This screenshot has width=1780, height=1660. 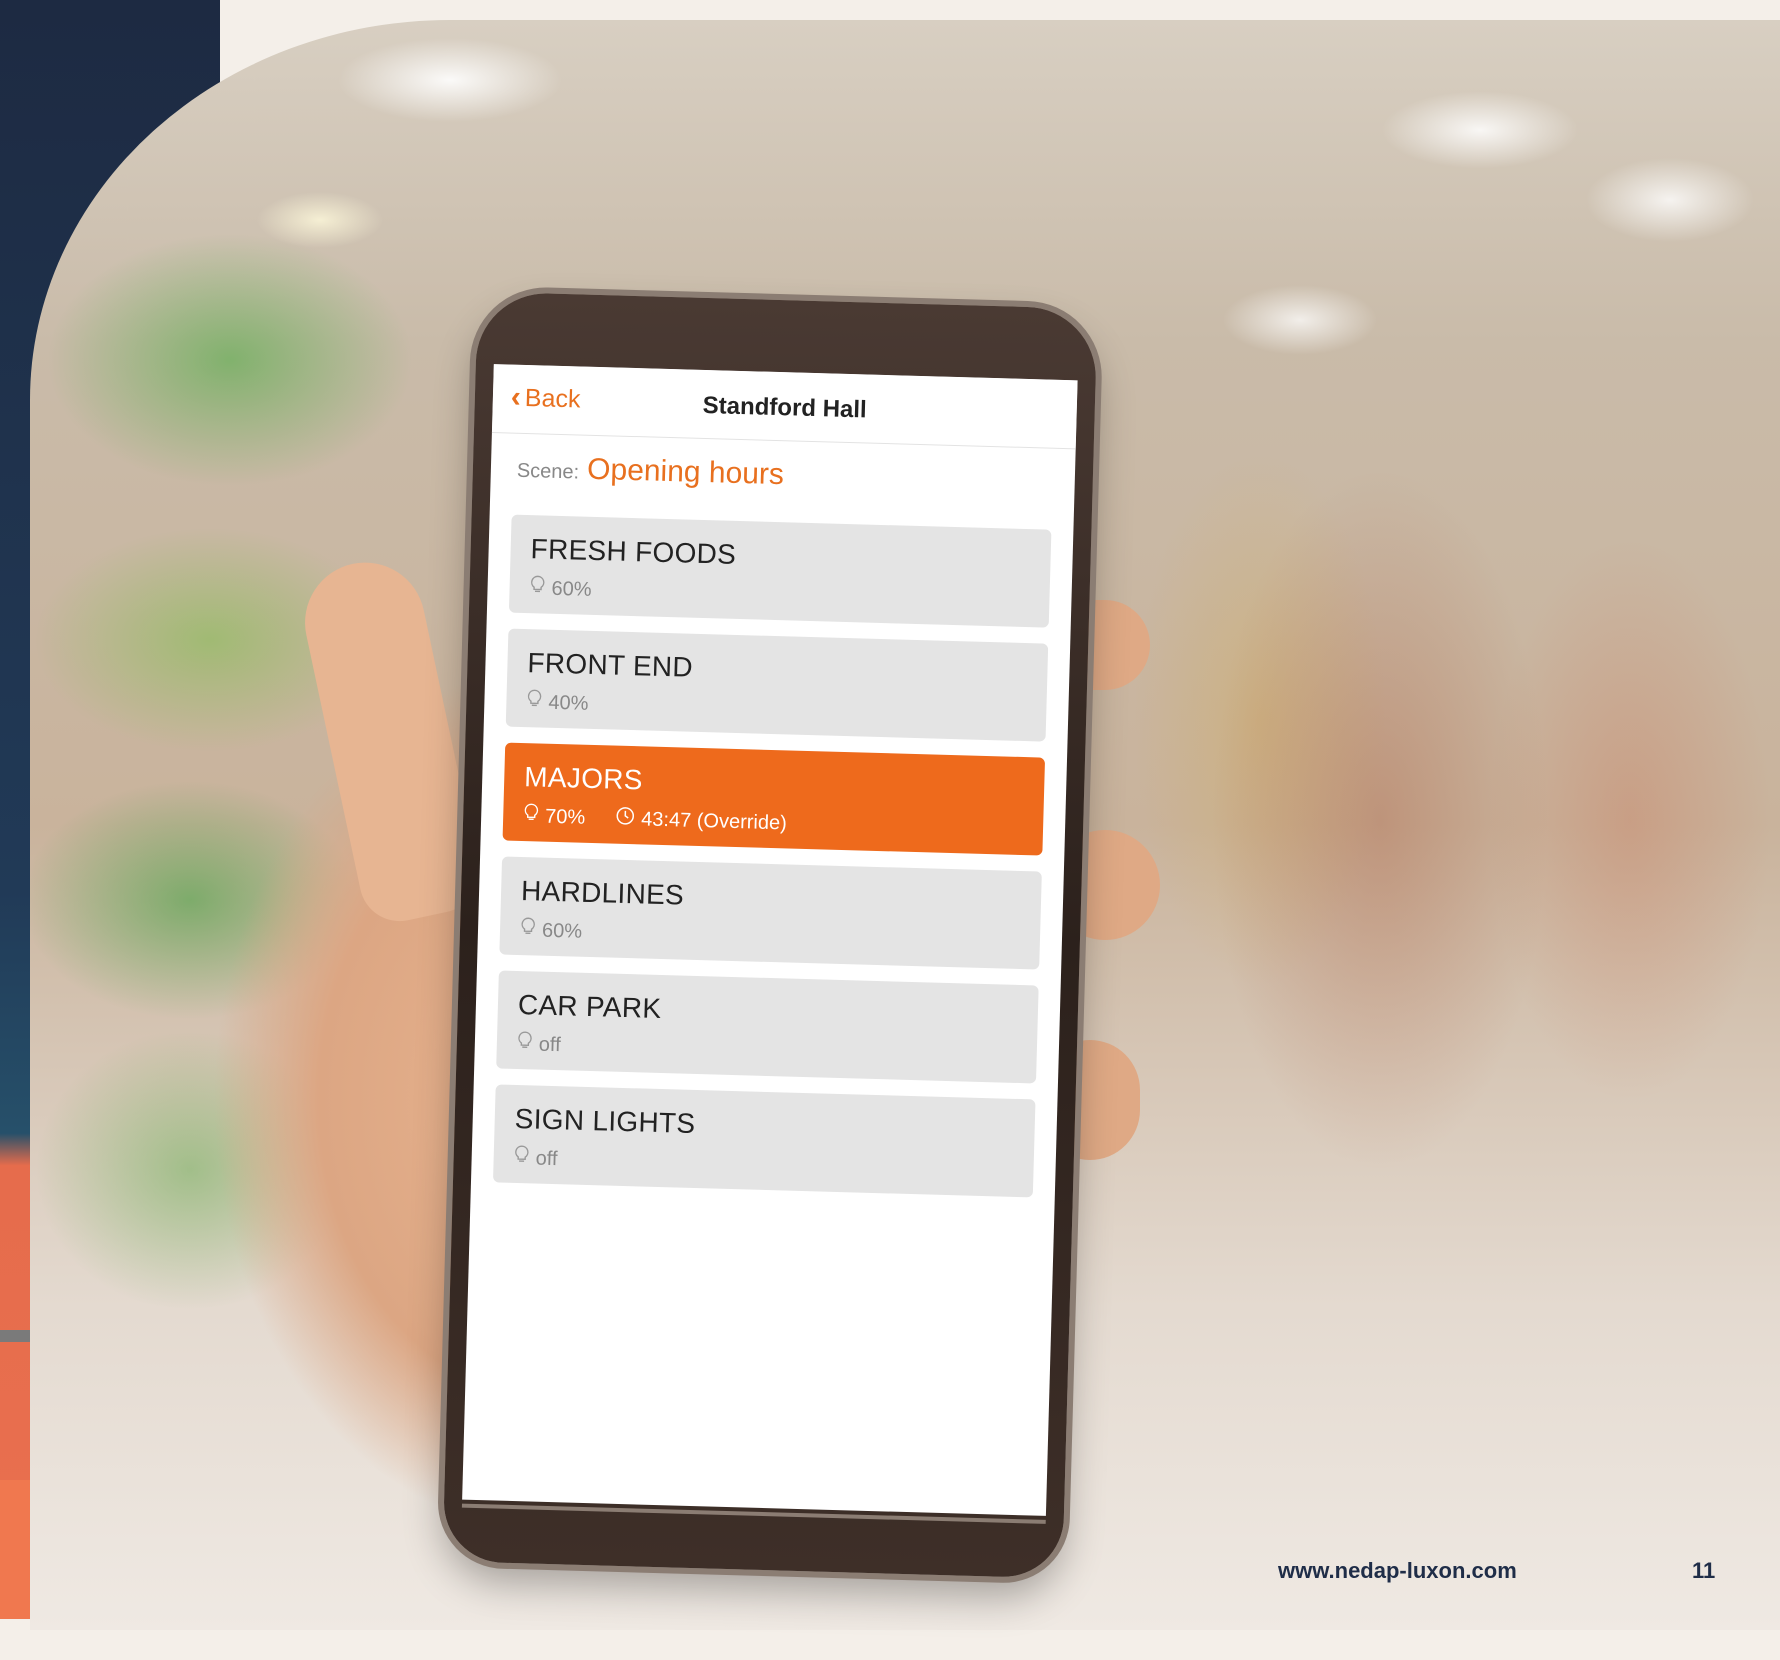 I want to click on zone-row: SIGN LIGHTS off, so click(x=764, y=1140).